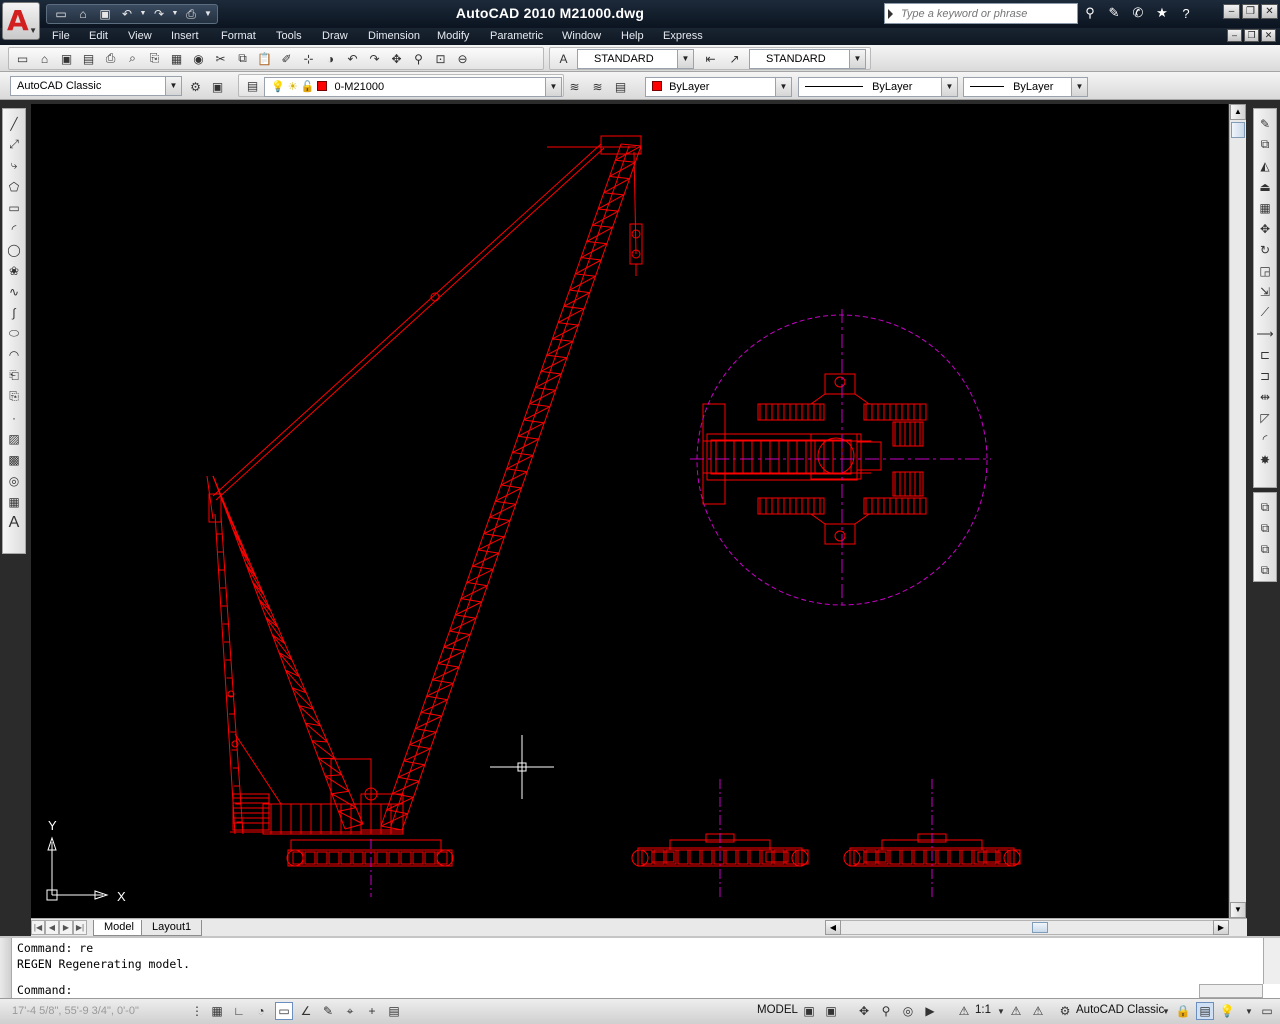 The image size is (1280, 1024). What do you see at coordinates (80, 927) in the screenshot?
I see `last-tab-icon: ▶|` at bounding box center [80, 927].